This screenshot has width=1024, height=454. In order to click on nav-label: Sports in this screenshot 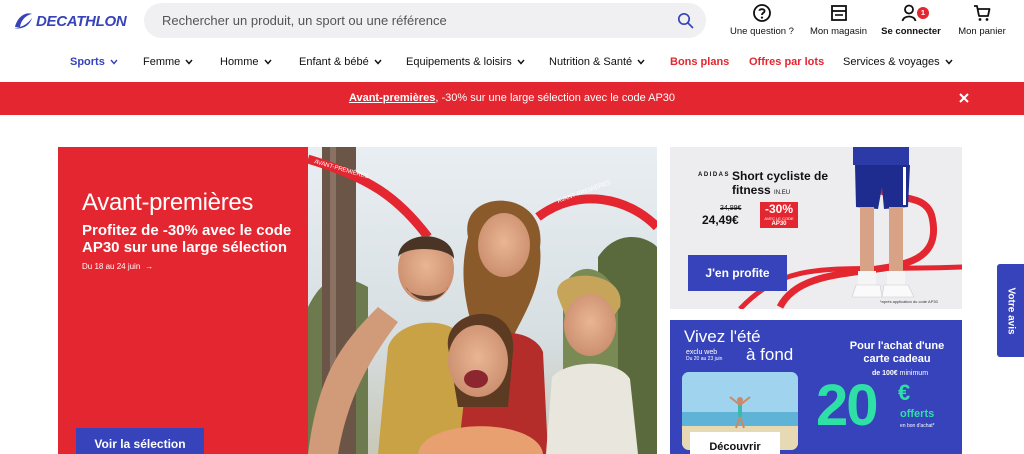, I will do `click(87, 62)`.